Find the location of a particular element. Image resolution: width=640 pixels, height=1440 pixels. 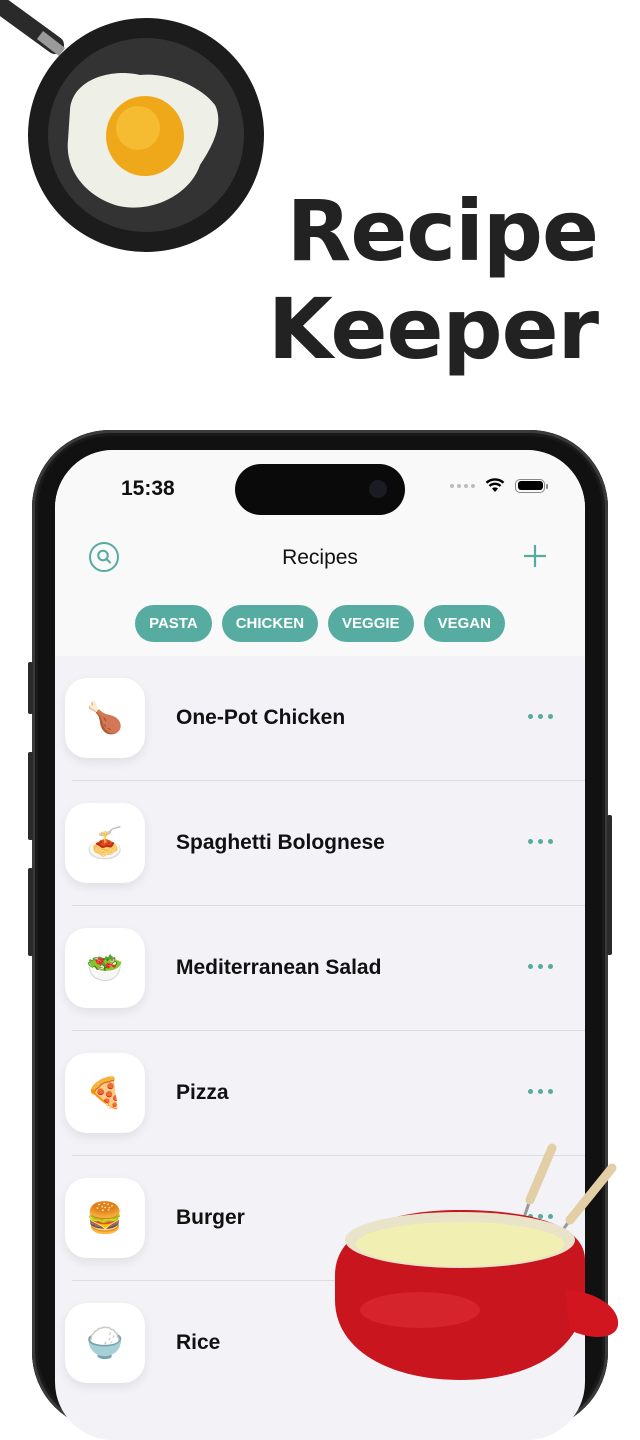

recipe-row: 🥗 Mediterranean Salad is located at coordinates (320, 968).